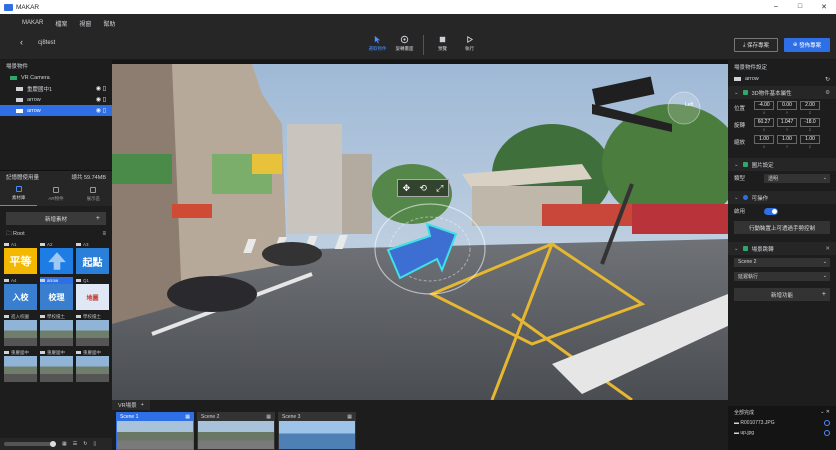  Describe the element at coordinates (782, 92) in the screenshot. I see `transform-section-header: ⌄ 3D物件基本屬性 ⚙` at that location.